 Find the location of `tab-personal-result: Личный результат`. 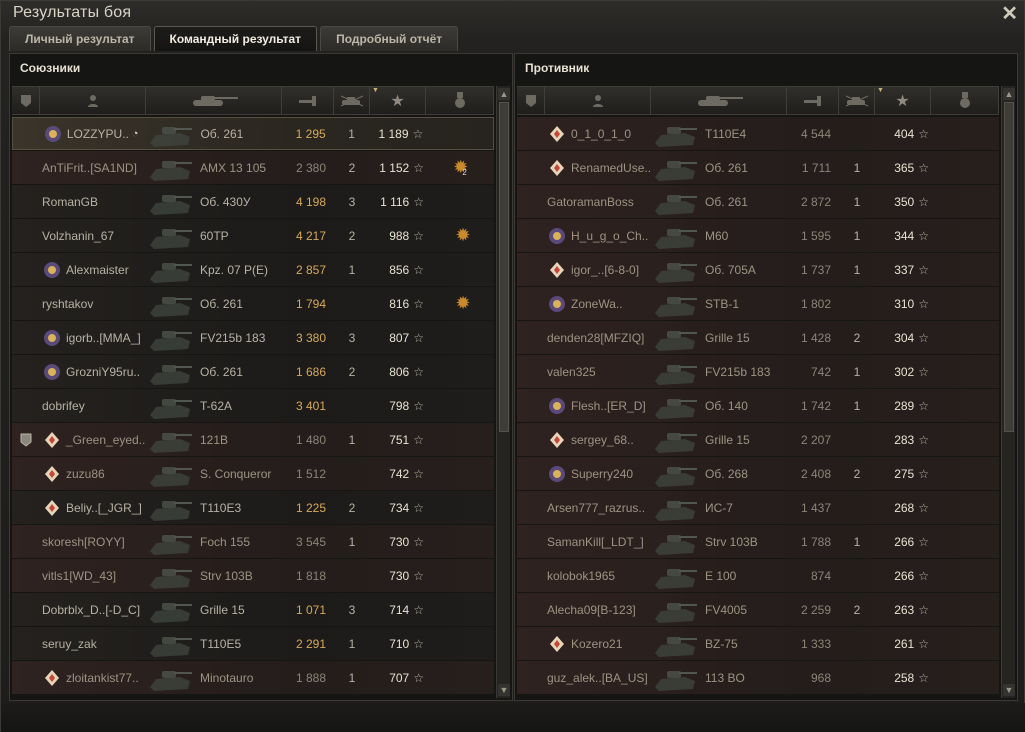

tab-personal-result: Личный результат is located at coordinates (80, 38).